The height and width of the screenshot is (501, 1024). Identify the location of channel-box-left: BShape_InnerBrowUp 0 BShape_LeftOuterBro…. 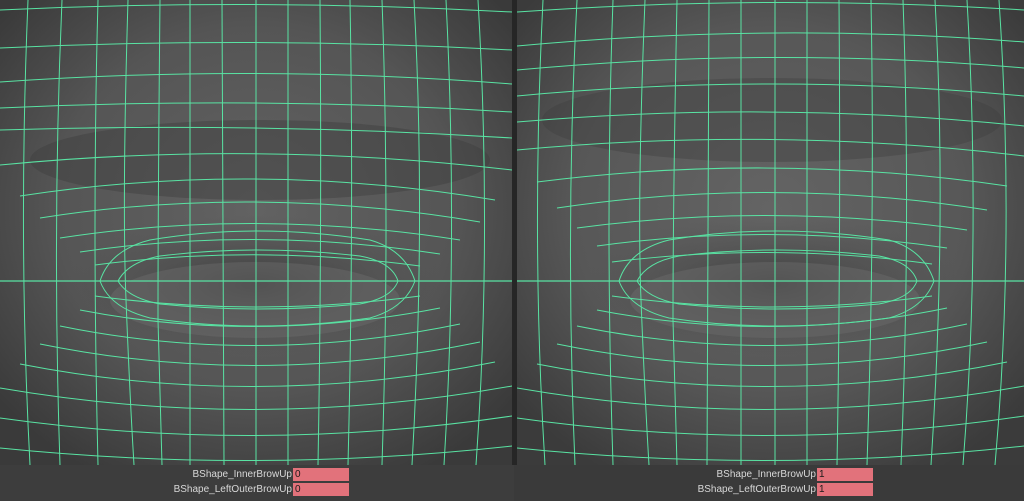
(257, 483).